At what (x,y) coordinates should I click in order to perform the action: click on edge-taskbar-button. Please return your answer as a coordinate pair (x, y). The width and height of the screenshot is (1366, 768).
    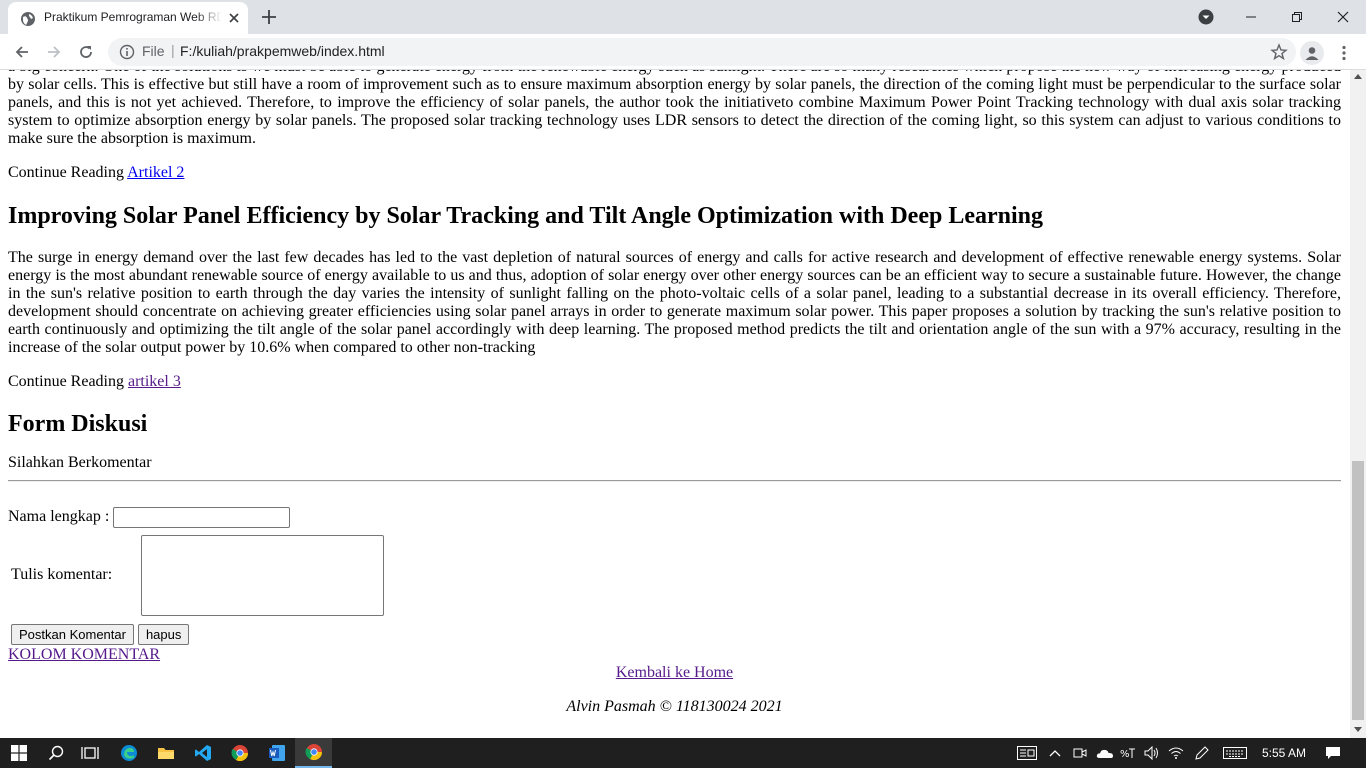
    Looking at the image, I should click on (128, 753).